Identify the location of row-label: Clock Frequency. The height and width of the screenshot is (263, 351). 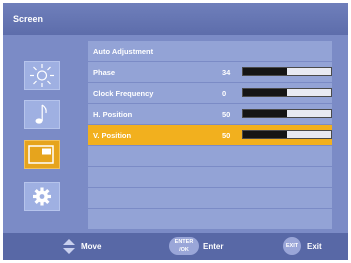
(123, 93).